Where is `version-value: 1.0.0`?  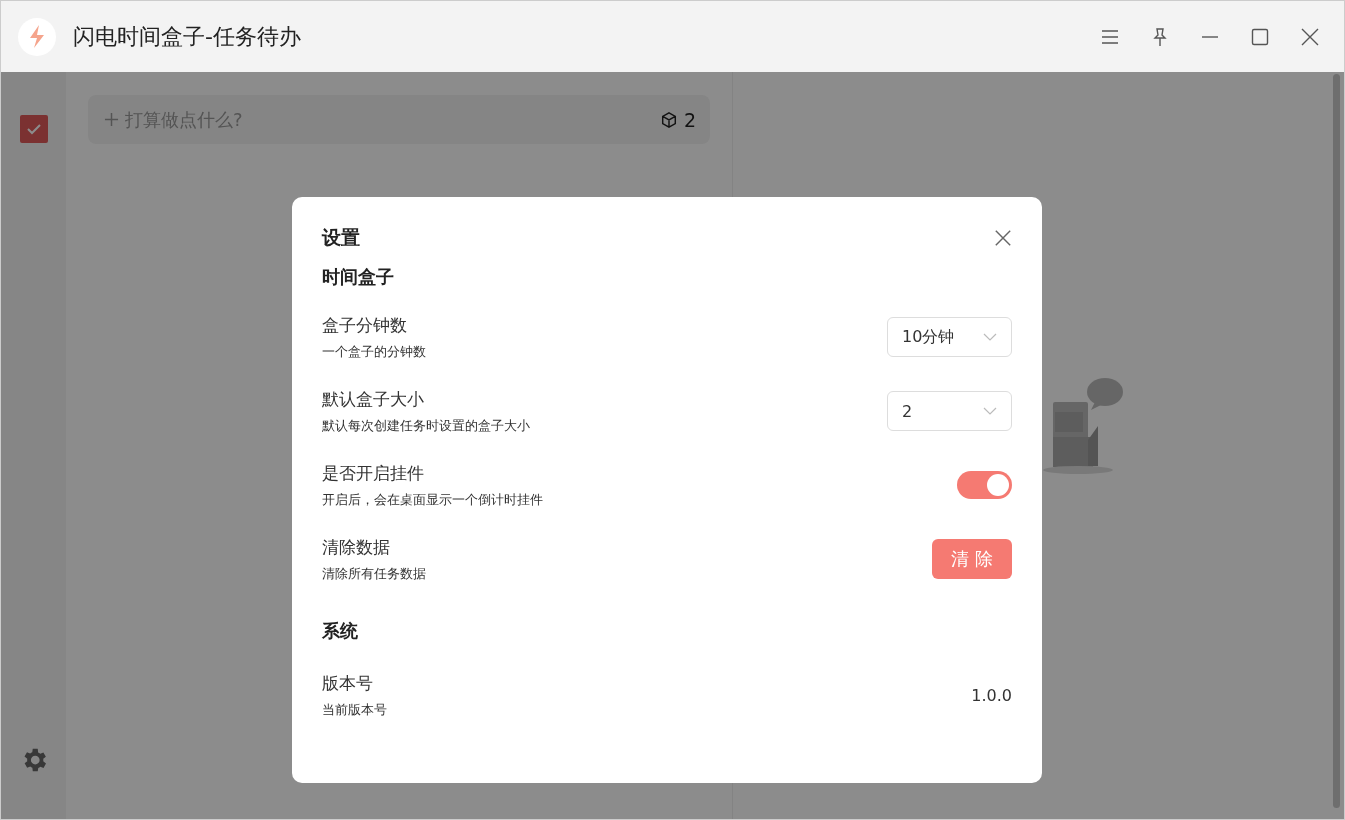 version-value: 1.0.0 is located at coordinates (991, 695).